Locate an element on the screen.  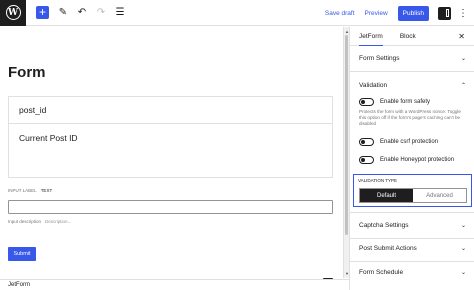
publish-button: Publish is located at coordinates (413, 13).